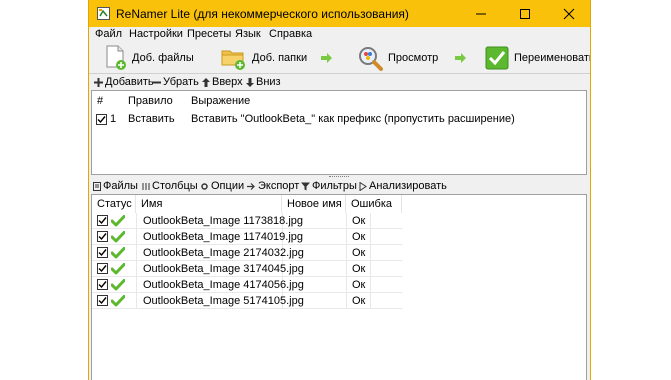 The height and width of the screenshot is (380, 671). I want to click on columns-label: Столбцы, so click(175, 186).